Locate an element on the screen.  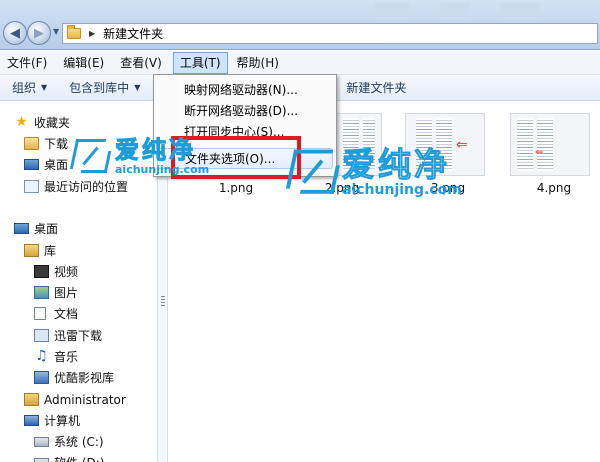
organize-button: 组织 ▼ is located at coordinates (29, 88).